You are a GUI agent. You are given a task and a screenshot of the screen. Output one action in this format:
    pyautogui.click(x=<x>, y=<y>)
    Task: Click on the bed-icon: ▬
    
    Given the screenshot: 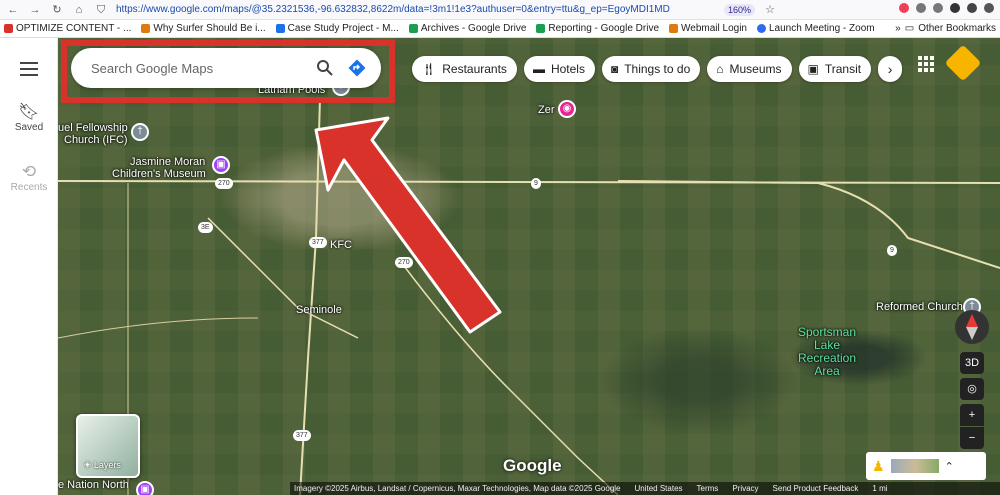 What is the action you would take?
    pyautogui.click(x=538, y=69)
    